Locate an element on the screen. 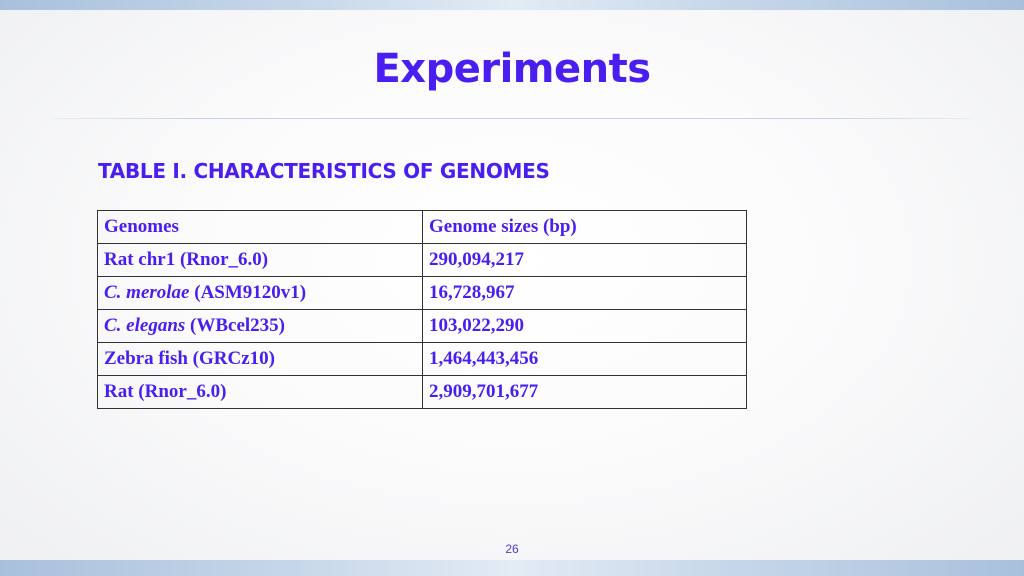 This screenshot has height=576, width=1024. header-genome-sizes: Genome sizes (bp) is located at coordinates (584, 227).